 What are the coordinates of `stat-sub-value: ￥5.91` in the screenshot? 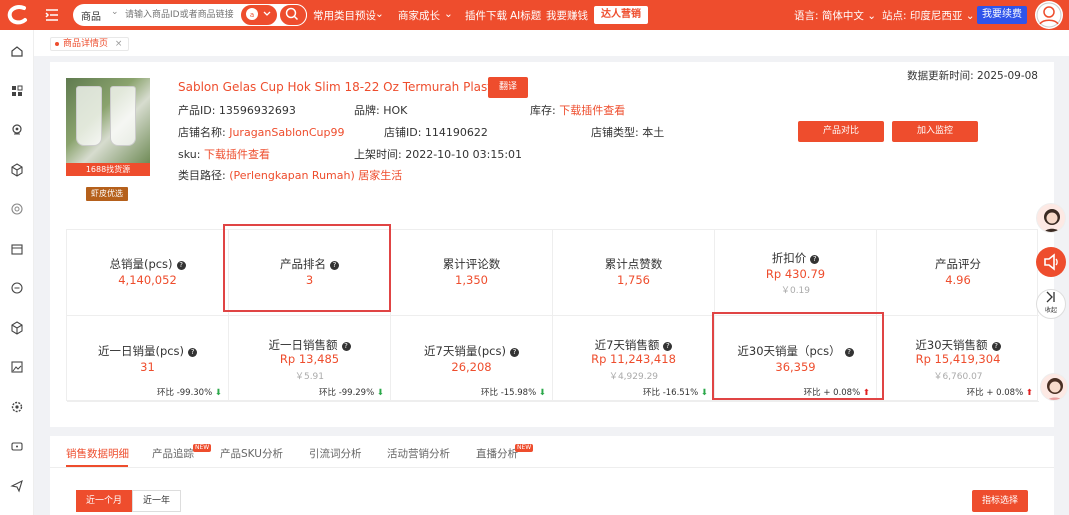 It's located at (309, 377).